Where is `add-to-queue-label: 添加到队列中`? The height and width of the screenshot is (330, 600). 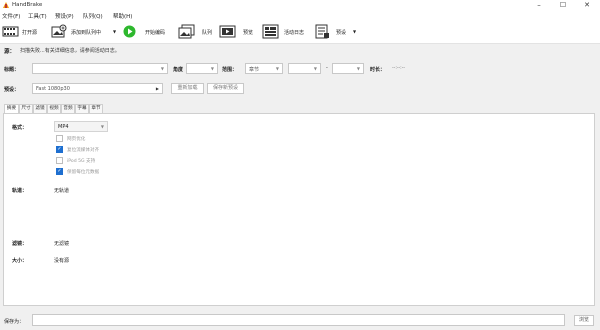 add-to-queue-label: 添加到队列中 is located at coordinates (86, 33).